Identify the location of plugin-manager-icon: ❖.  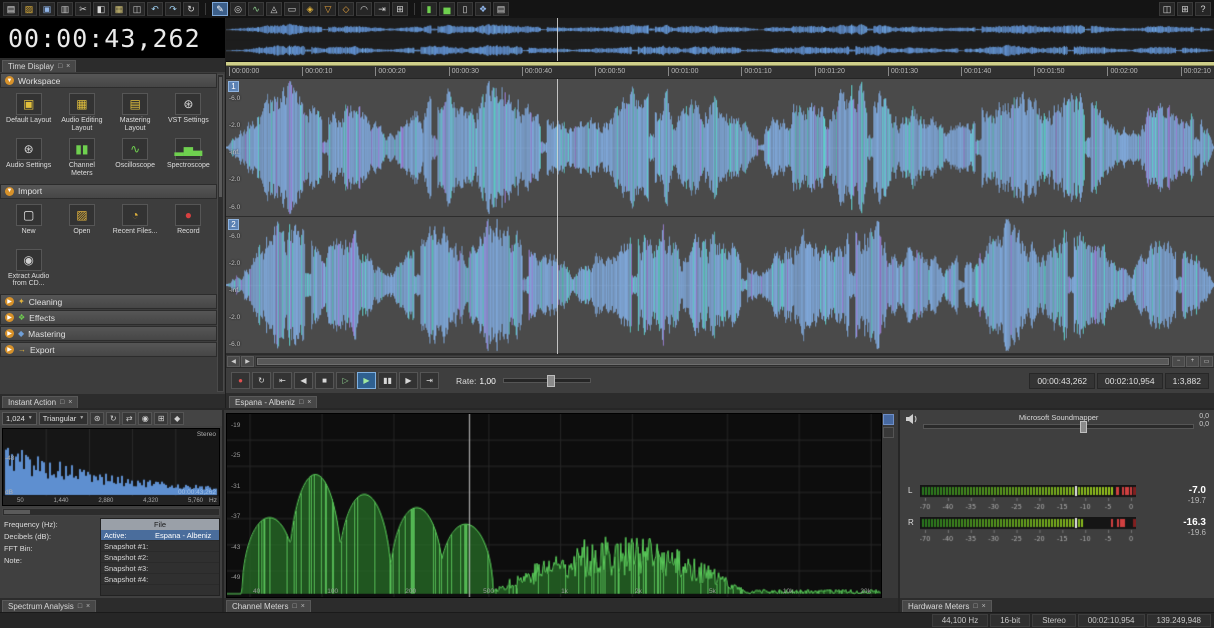
(483, 9).